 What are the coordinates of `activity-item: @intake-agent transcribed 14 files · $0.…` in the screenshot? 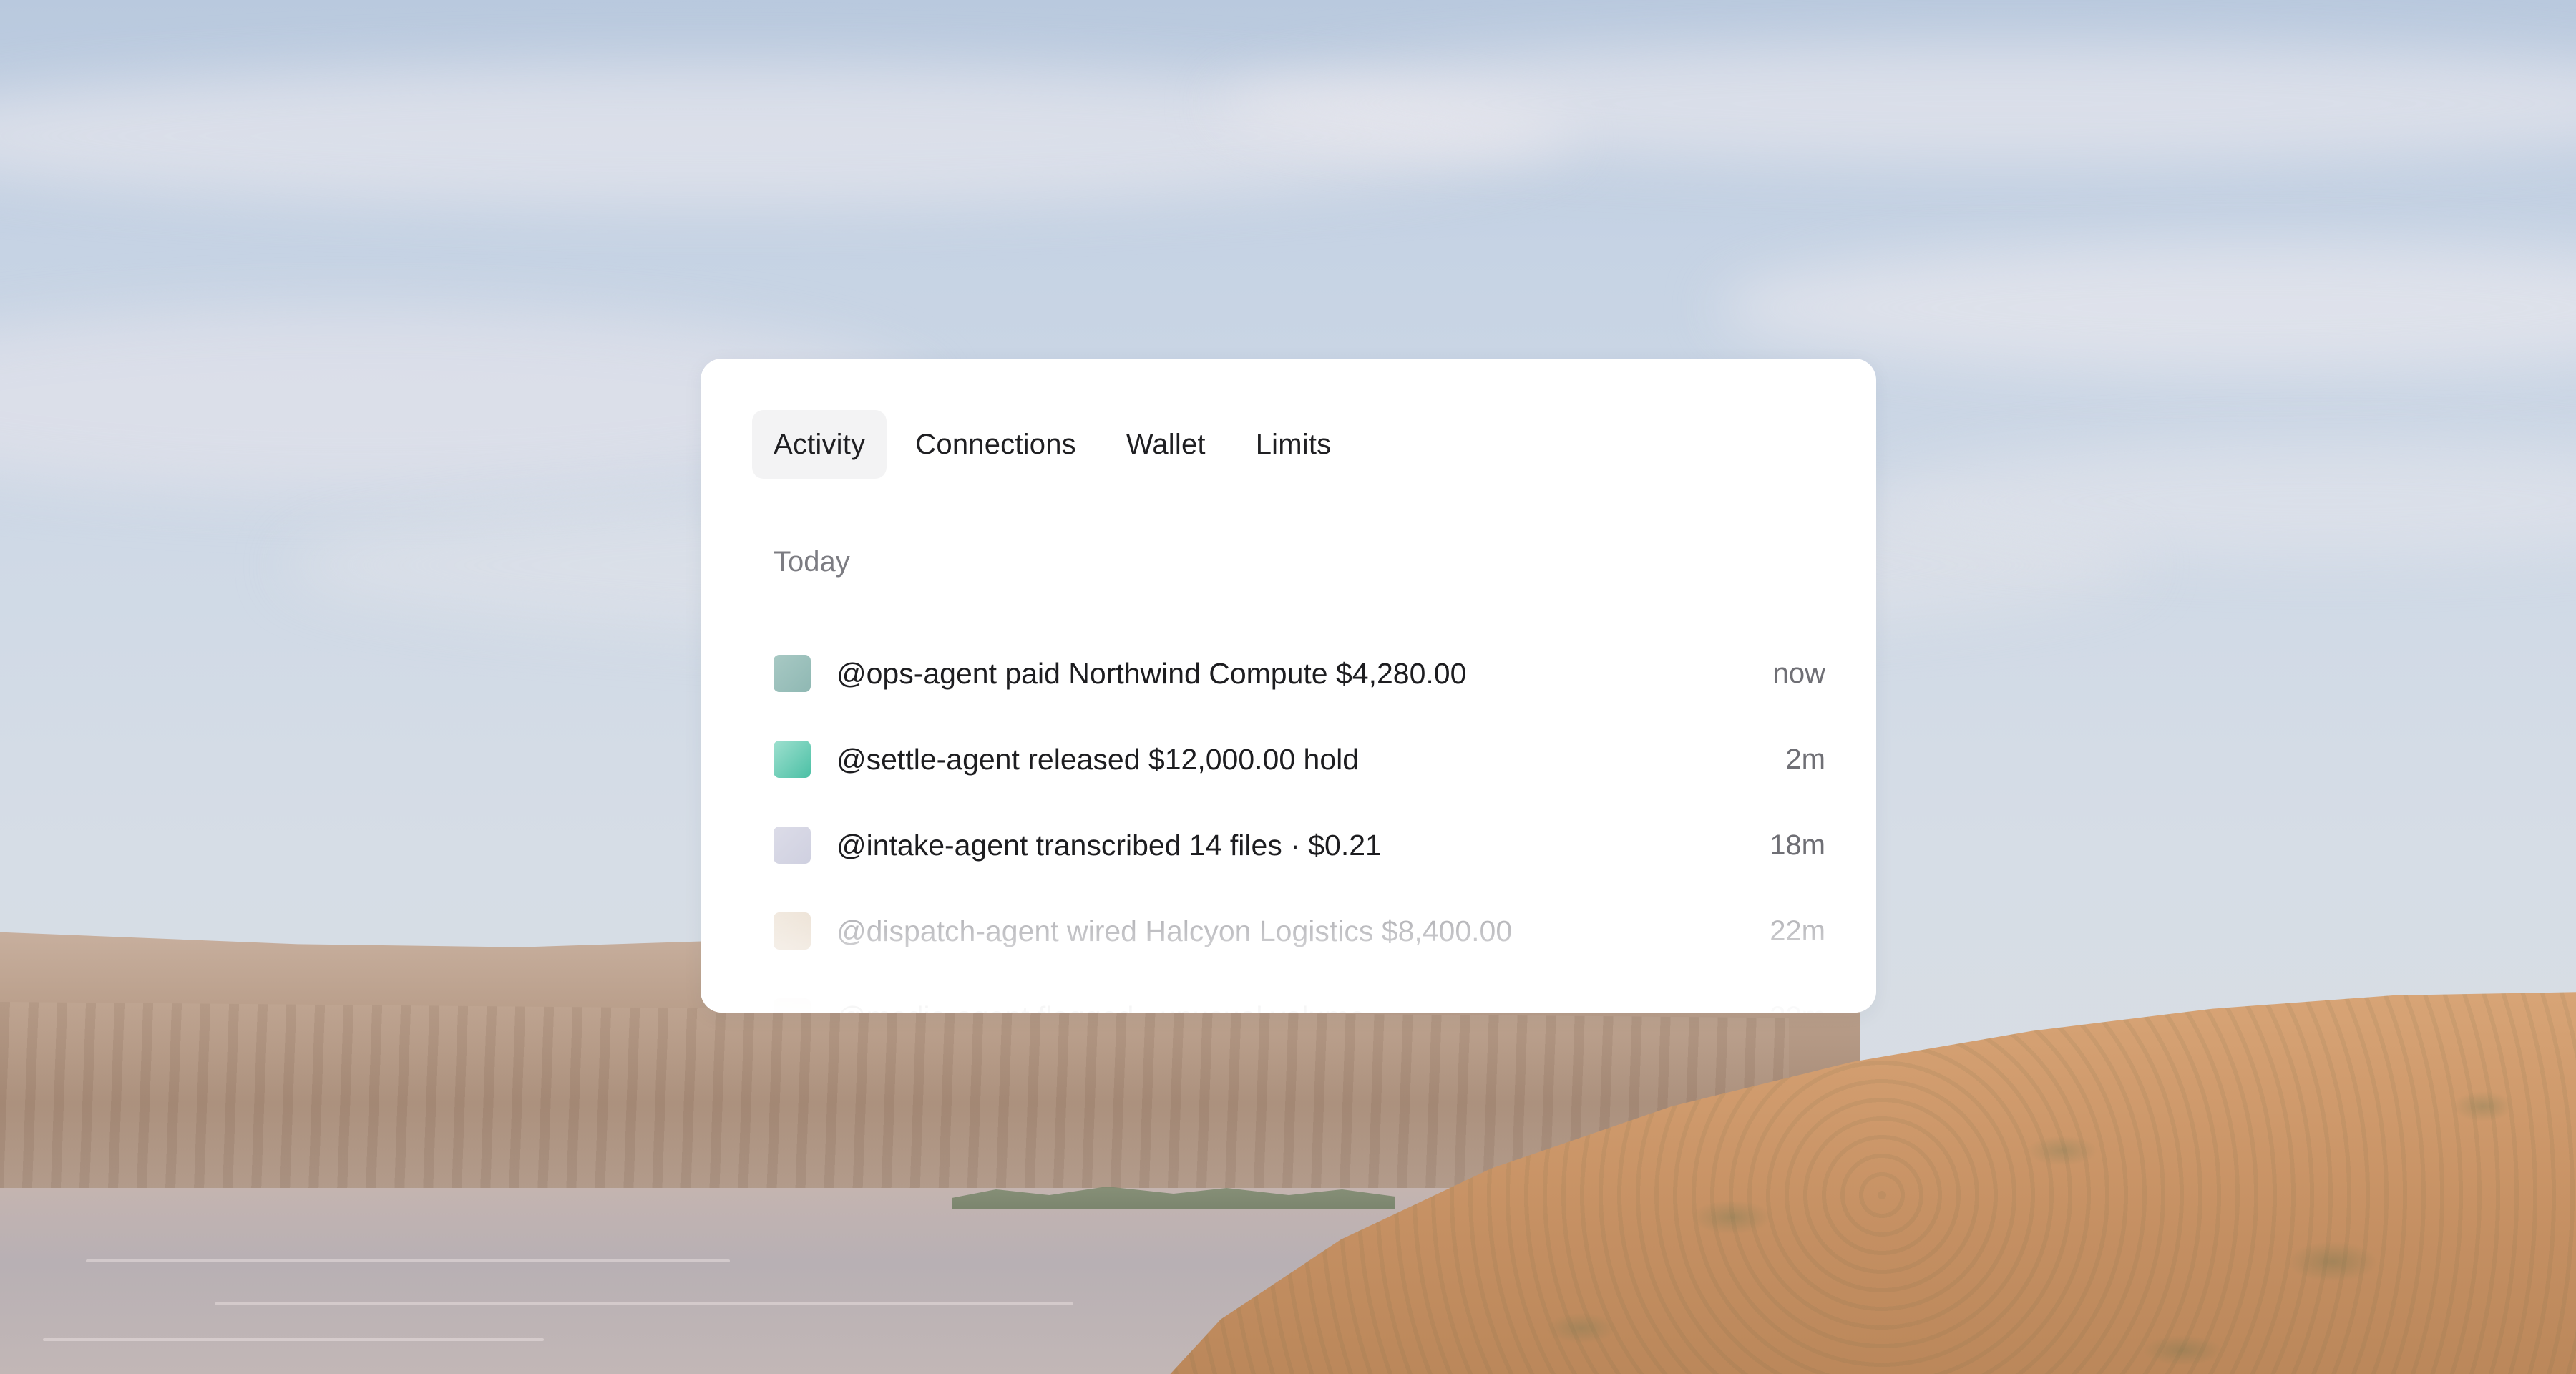 It's located at (1299, 845).